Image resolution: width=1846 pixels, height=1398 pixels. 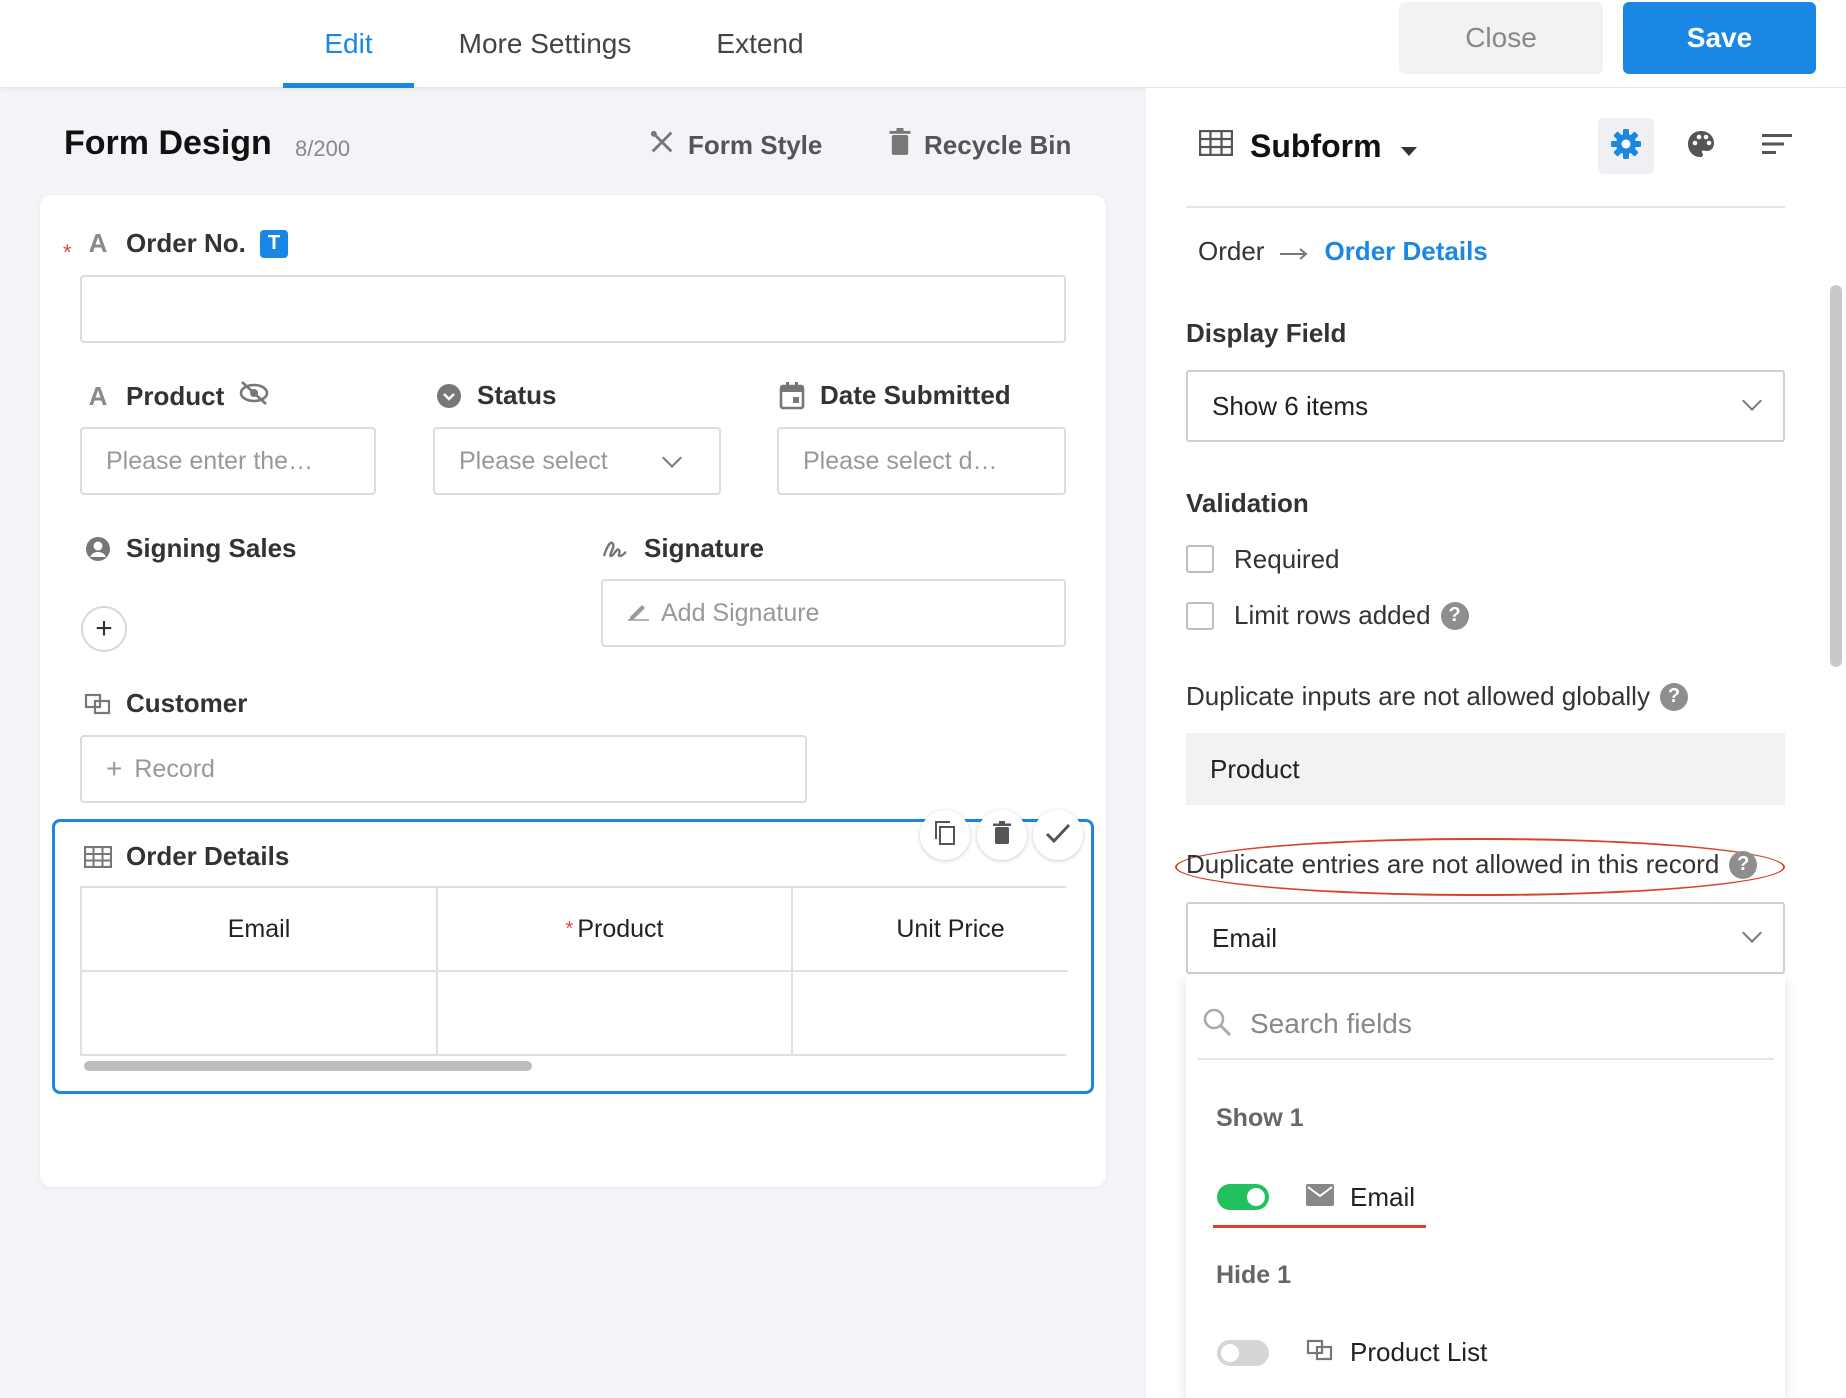 What do you see at coordinates (1485, 938) in the screenshot?
I see `dup-record-select: Email` at bounding box center [1485, 938].